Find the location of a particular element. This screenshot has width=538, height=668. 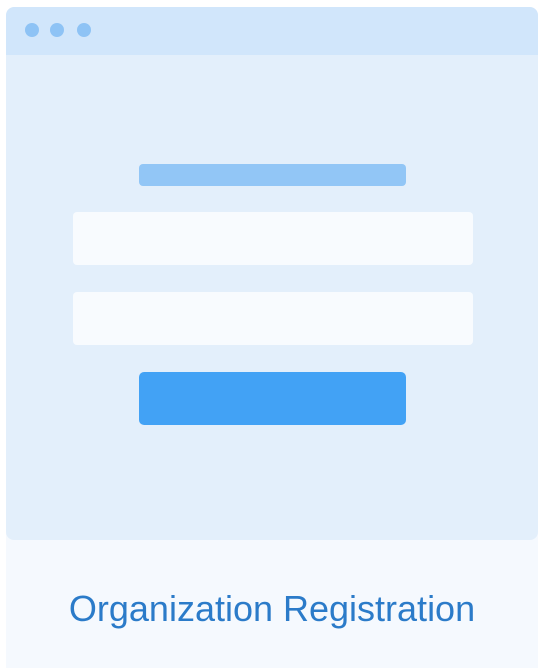

window-titlebar is located at coordinates (272, 31).